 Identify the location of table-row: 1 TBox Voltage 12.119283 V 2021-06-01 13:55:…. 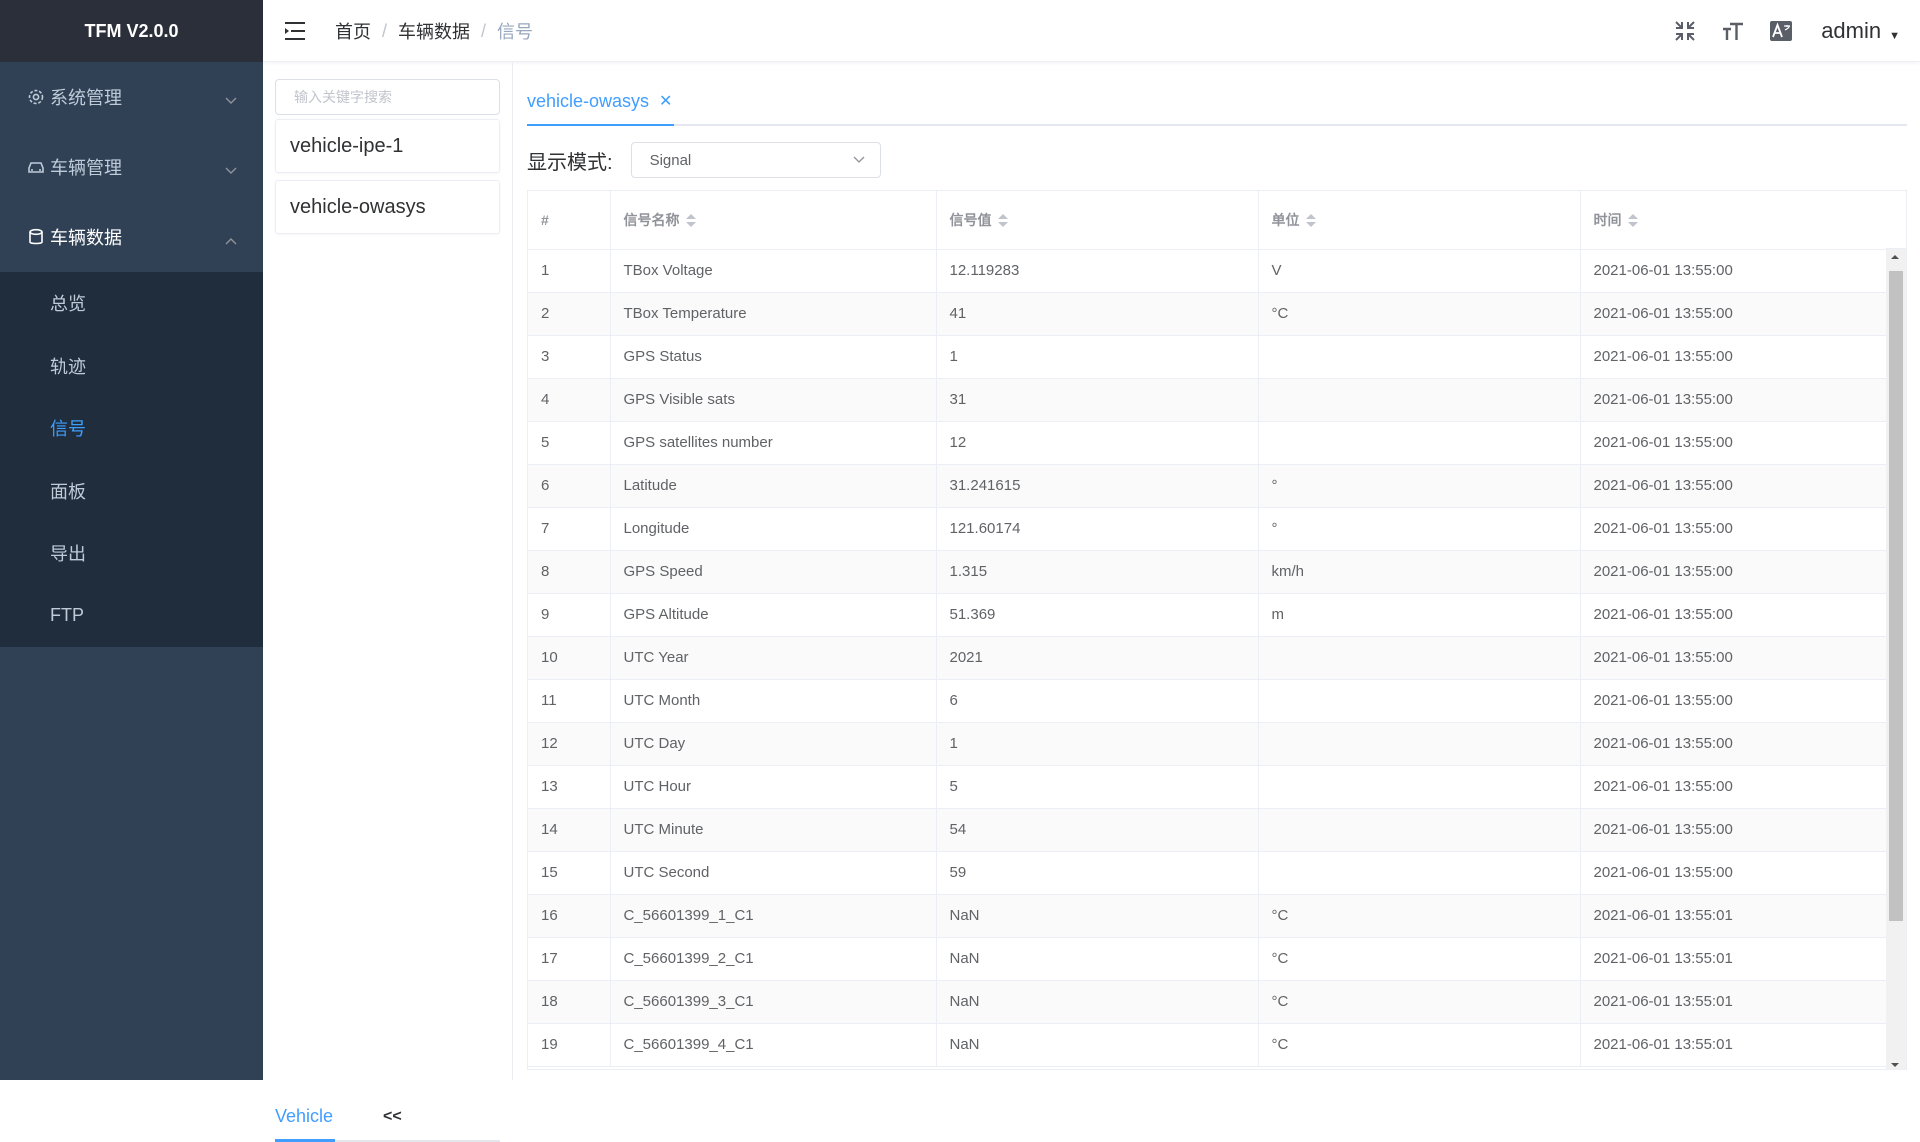
(1208, 271).